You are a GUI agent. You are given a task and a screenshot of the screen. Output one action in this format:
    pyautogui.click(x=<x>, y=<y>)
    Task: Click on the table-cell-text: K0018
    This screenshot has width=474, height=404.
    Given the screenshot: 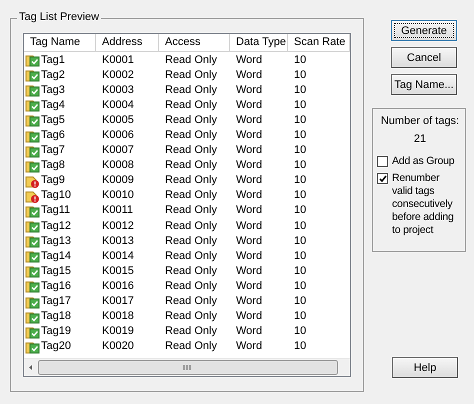 What is the action you would take?
    pyautogui.click(x=118, y=316)
    